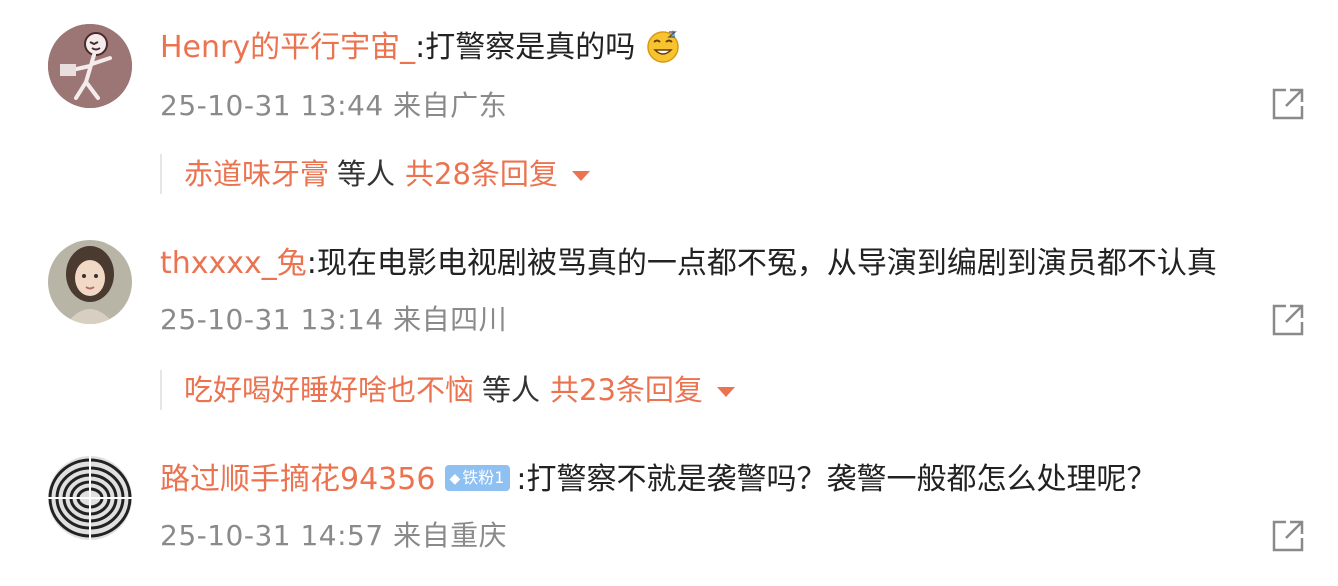 This screenshot has width=1338, height=586. Describe the element at coordinates (663, 46) in the screenshot. I see `sweat-grin-emoji-icon` at that location.